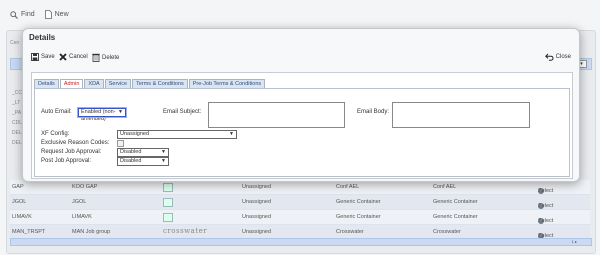 The height and width of the screenshot is (255, 600). Describe the element at coordinates (56, 112) in the screenshot. I see `auto-email-label: Auto Email:` at that location.